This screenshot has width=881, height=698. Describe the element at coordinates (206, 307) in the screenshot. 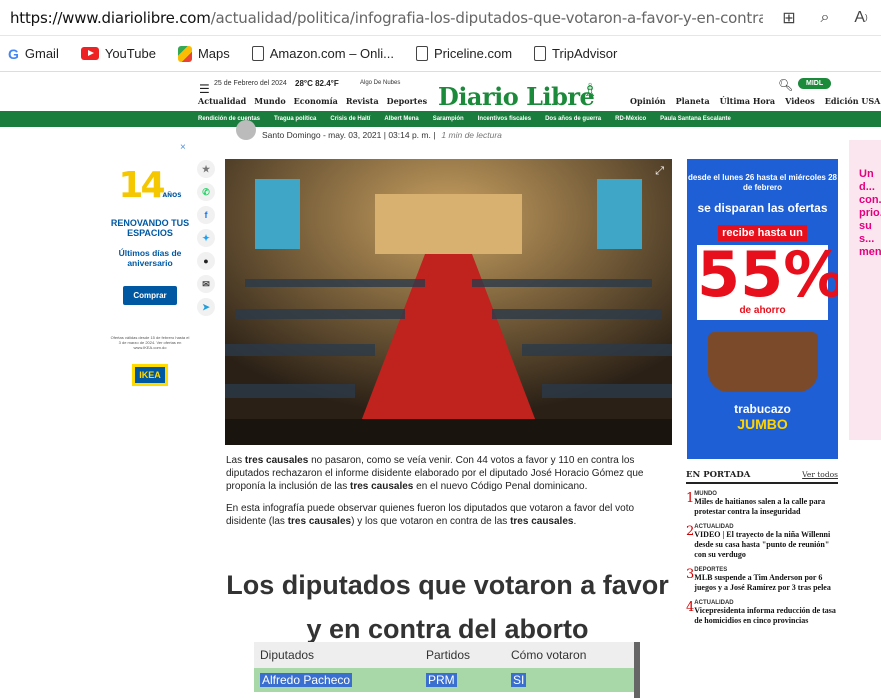

I see `telegram-icon: ➤` at that location.